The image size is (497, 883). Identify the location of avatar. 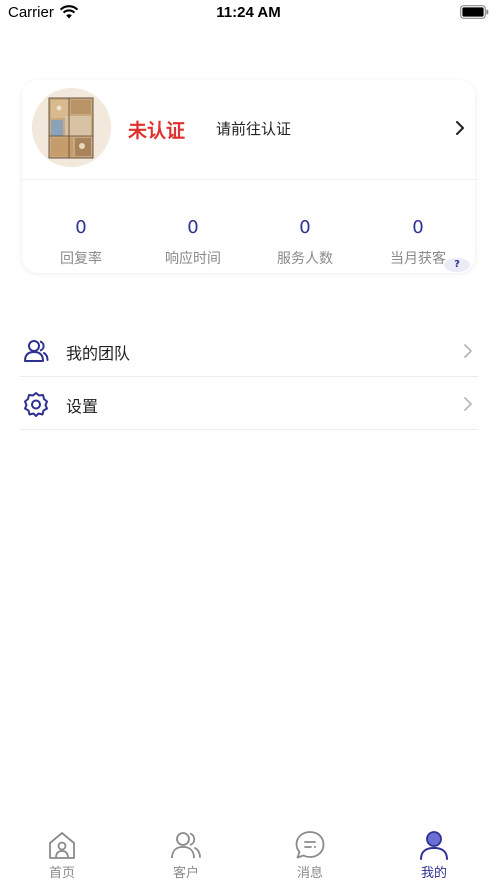
(71, 127).